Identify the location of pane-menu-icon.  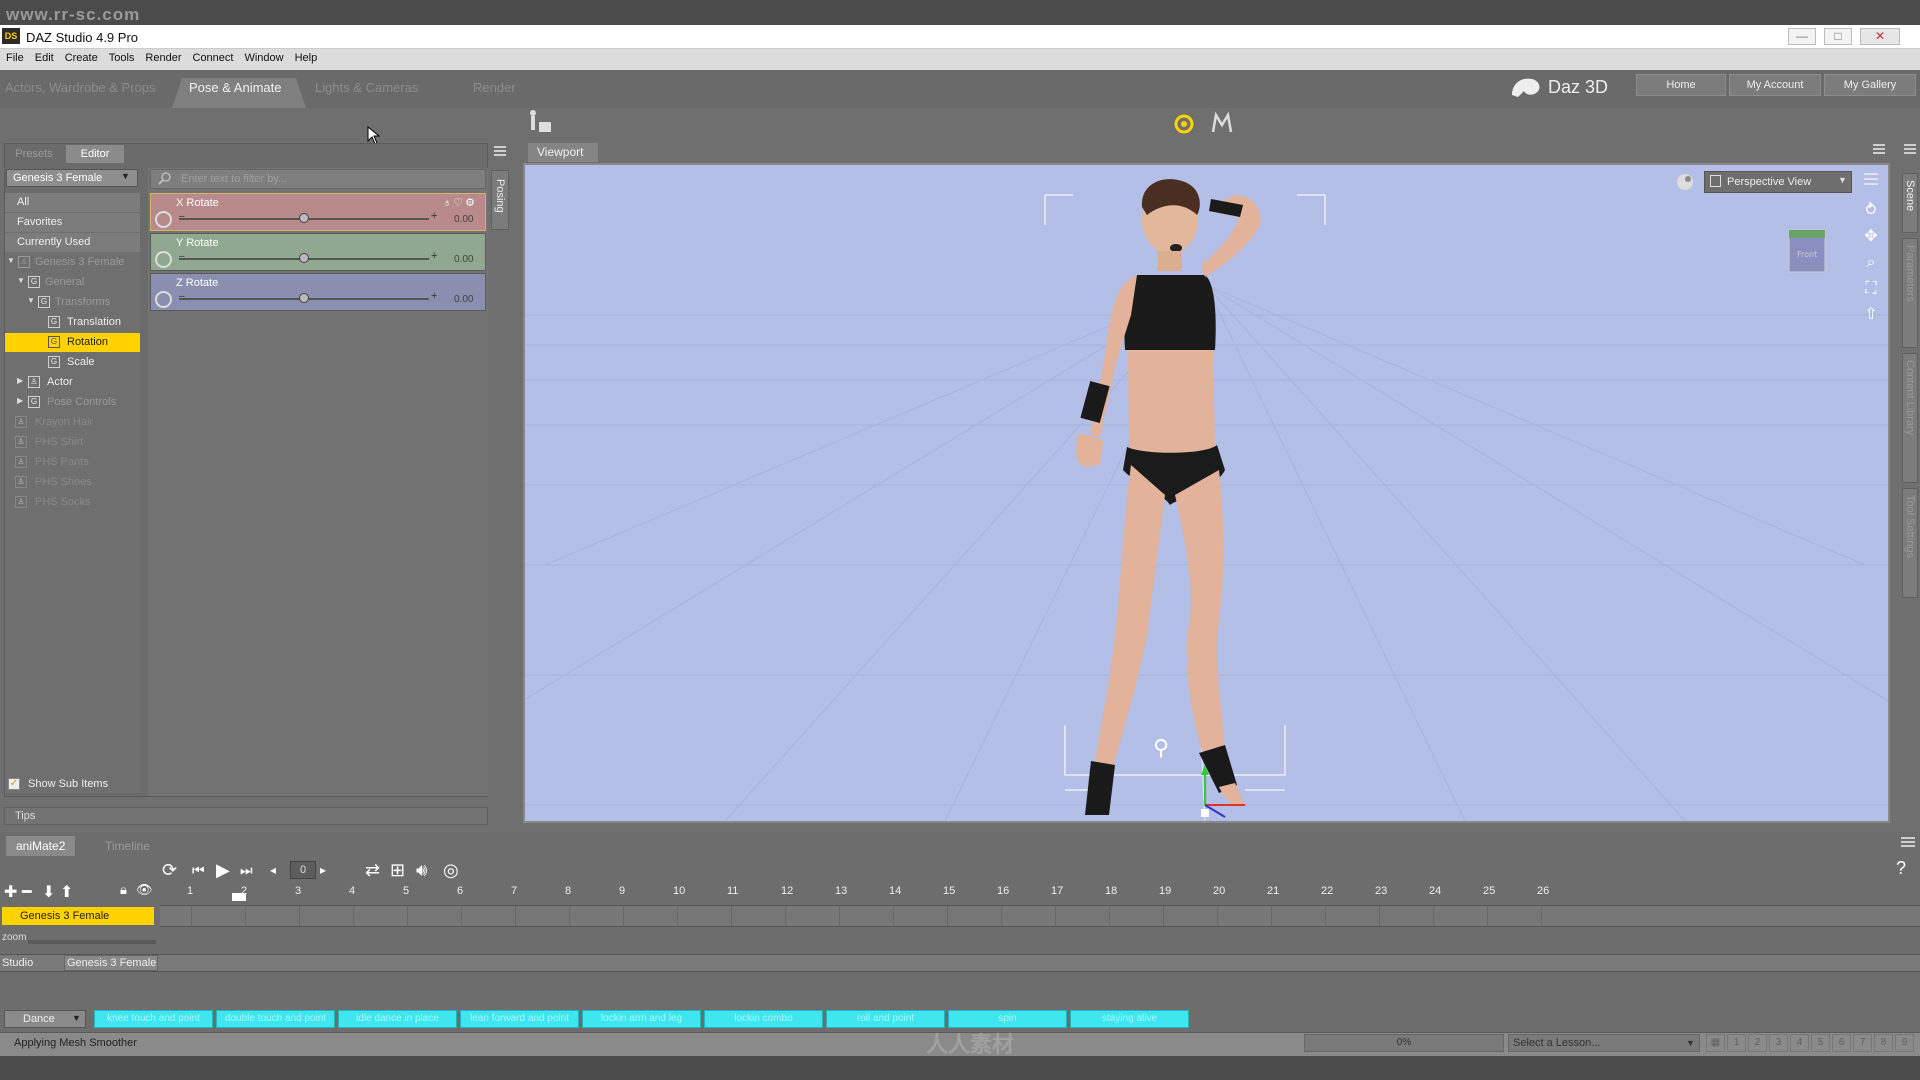
(500, 151).